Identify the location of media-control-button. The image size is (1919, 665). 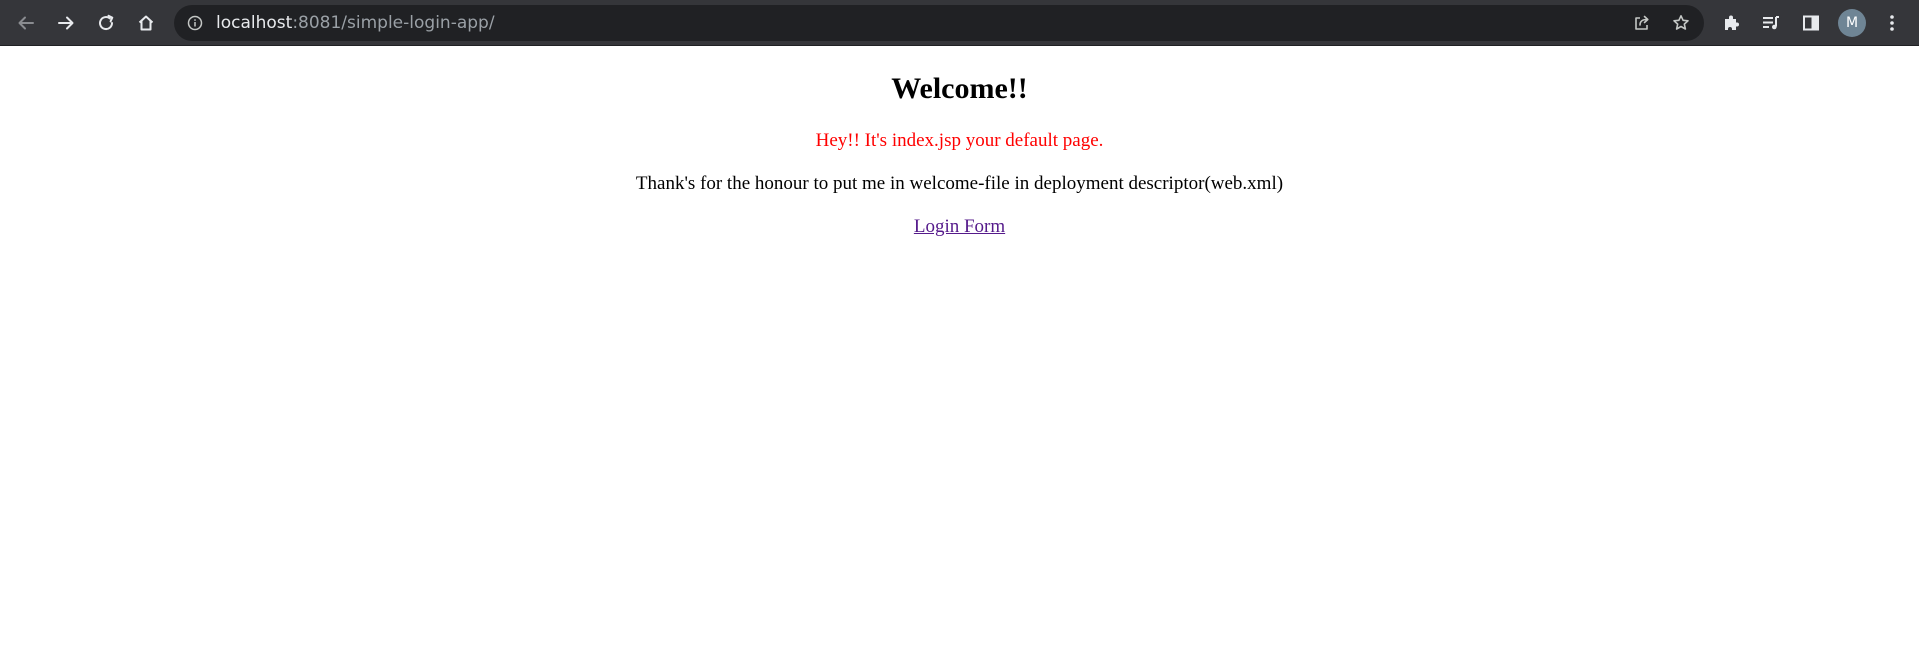
(1771, 23).